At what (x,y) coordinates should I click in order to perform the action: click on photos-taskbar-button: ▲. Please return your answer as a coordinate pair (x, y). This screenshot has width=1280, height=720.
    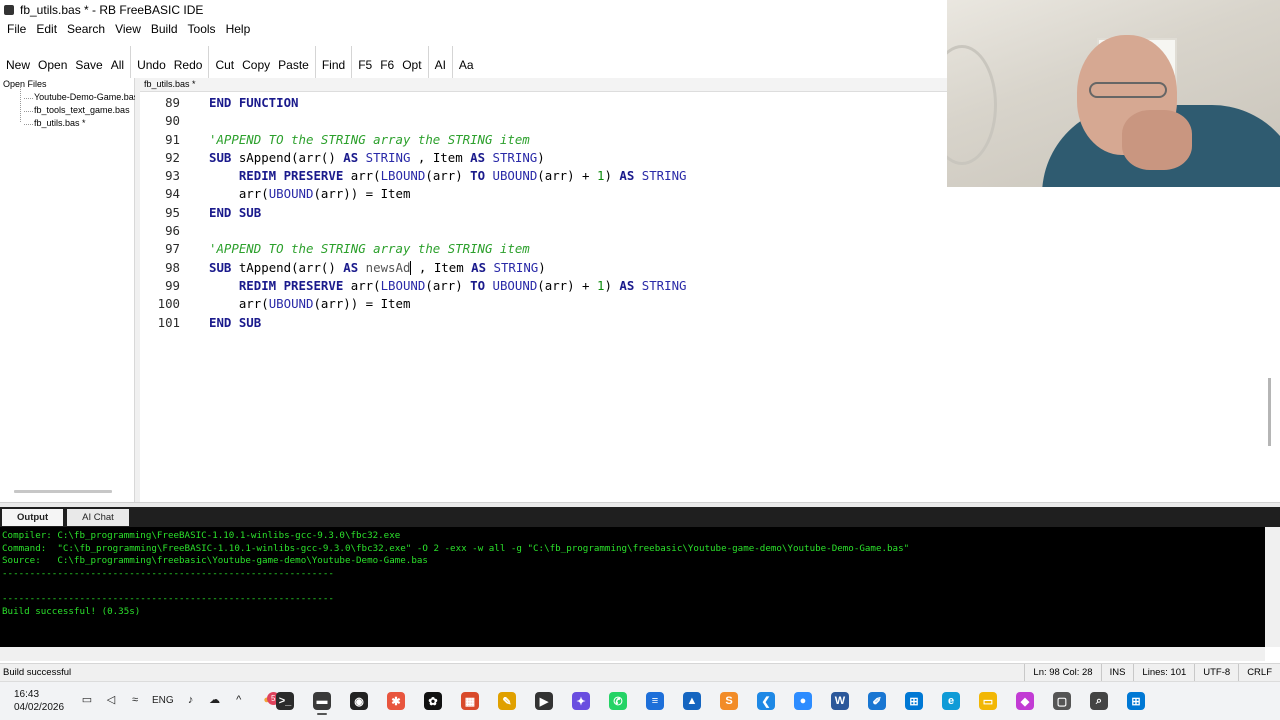
    Looking at the image, I should click on (692, 701).